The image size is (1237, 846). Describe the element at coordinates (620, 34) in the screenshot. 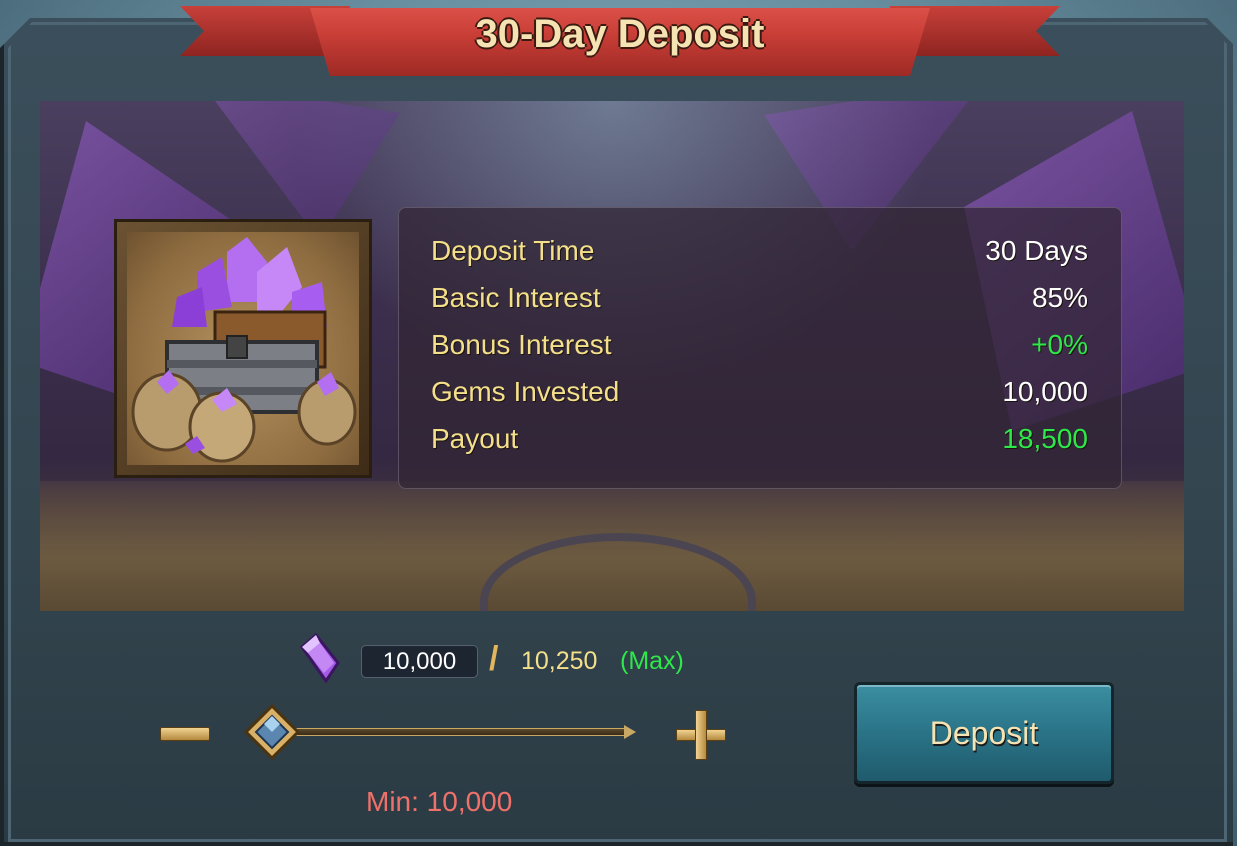

I see `dialog-title: 30-Day Deposit` at that location.